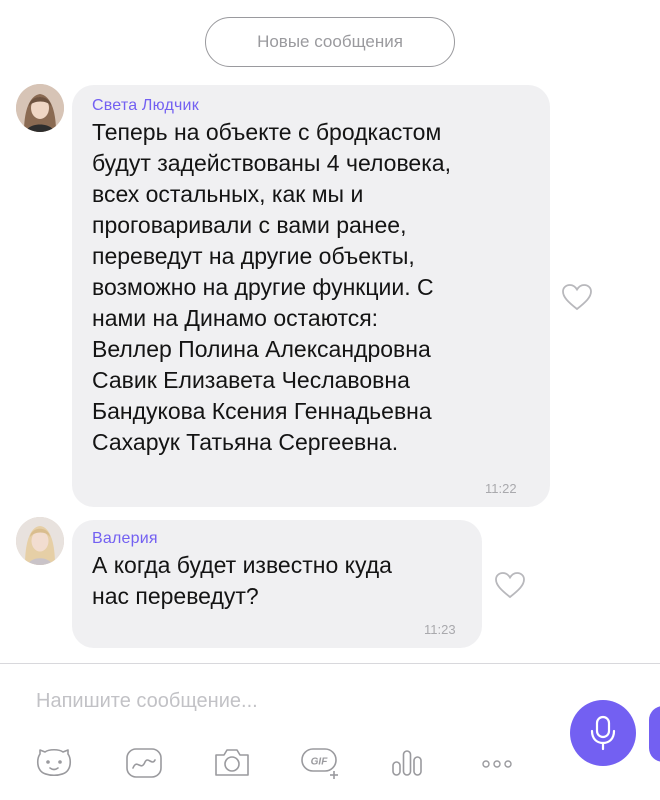  Describe the element at coordinates (54, 764) in the screenshot. I see `sticker-icon` at that location.